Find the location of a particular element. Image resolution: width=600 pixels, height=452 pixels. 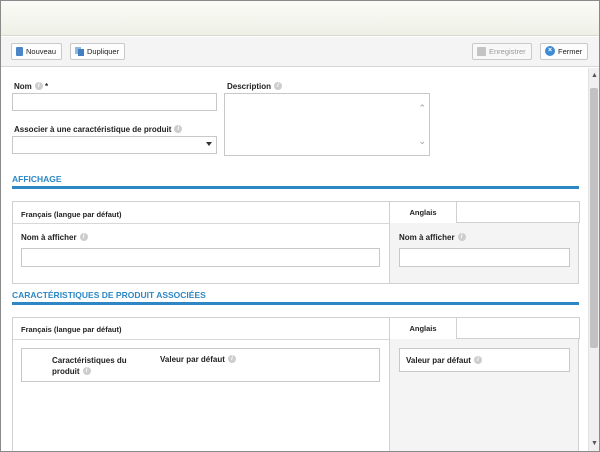

save-button: Enregistrer is located at coordinates (502, 51).